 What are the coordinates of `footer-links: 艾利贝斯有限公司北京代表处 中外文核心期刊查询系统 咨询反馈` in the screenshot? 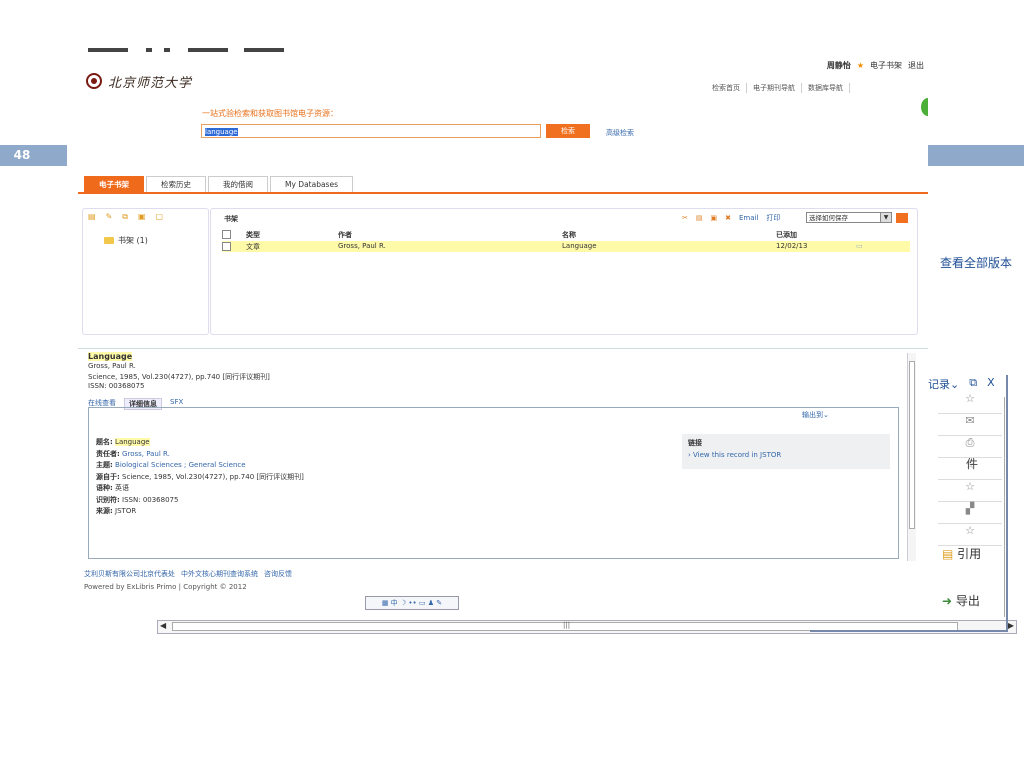 It's located at (188, 574).